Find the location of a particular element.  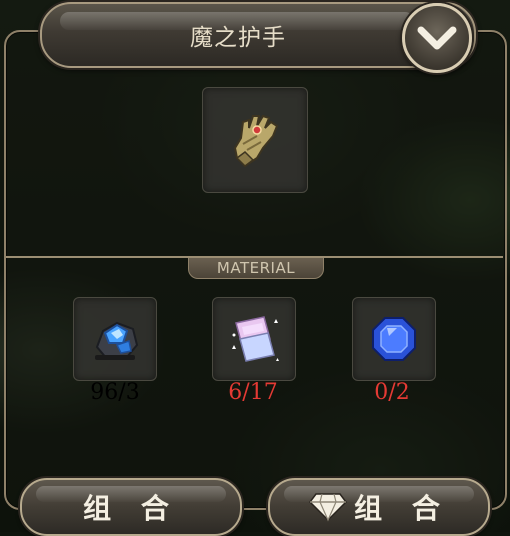

combine-button: 组 合 is located at coordinates (131, 507).